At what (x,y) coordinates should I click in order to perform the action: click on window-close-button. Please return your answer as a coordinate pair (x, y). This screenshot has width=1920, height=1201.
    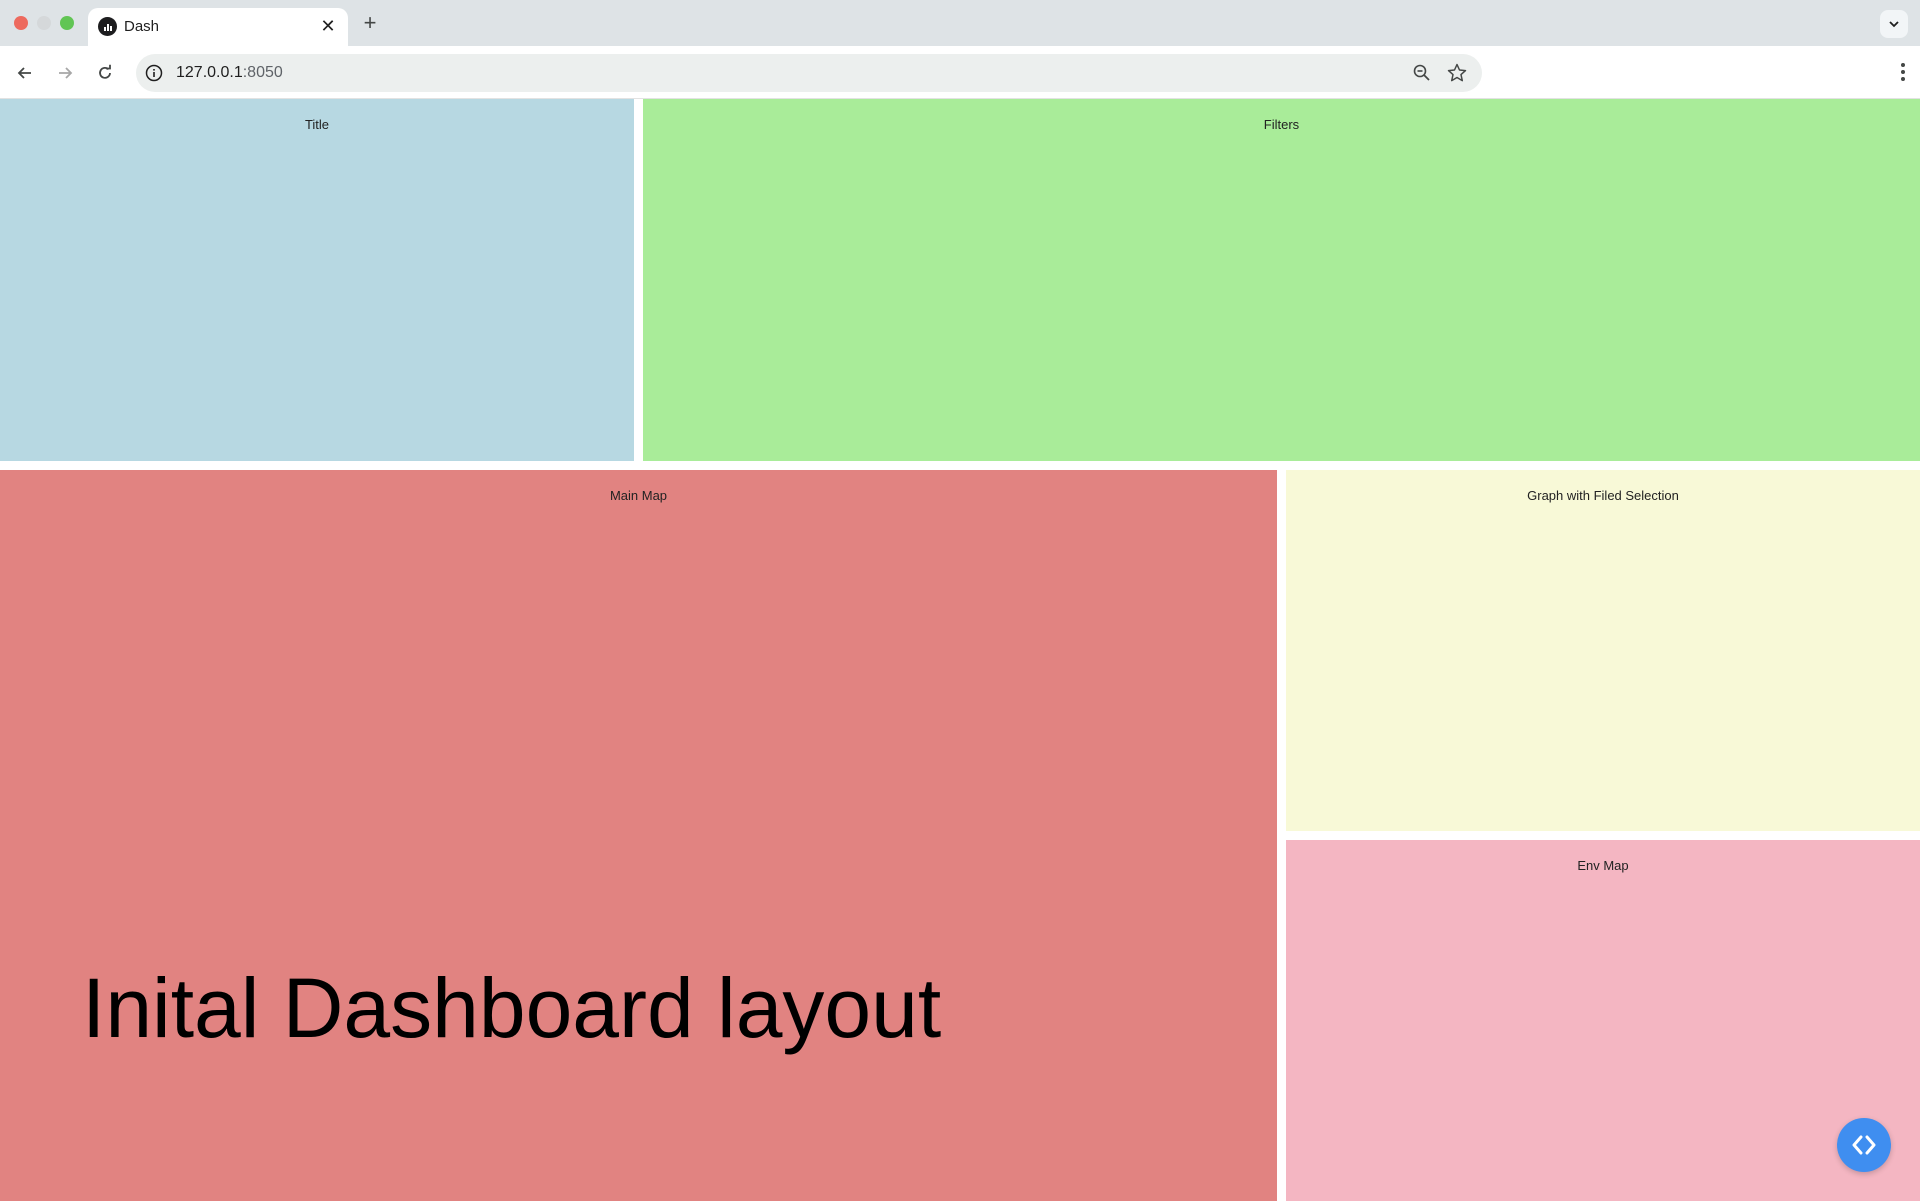
    Looking at the image, I should click on (21, 23).